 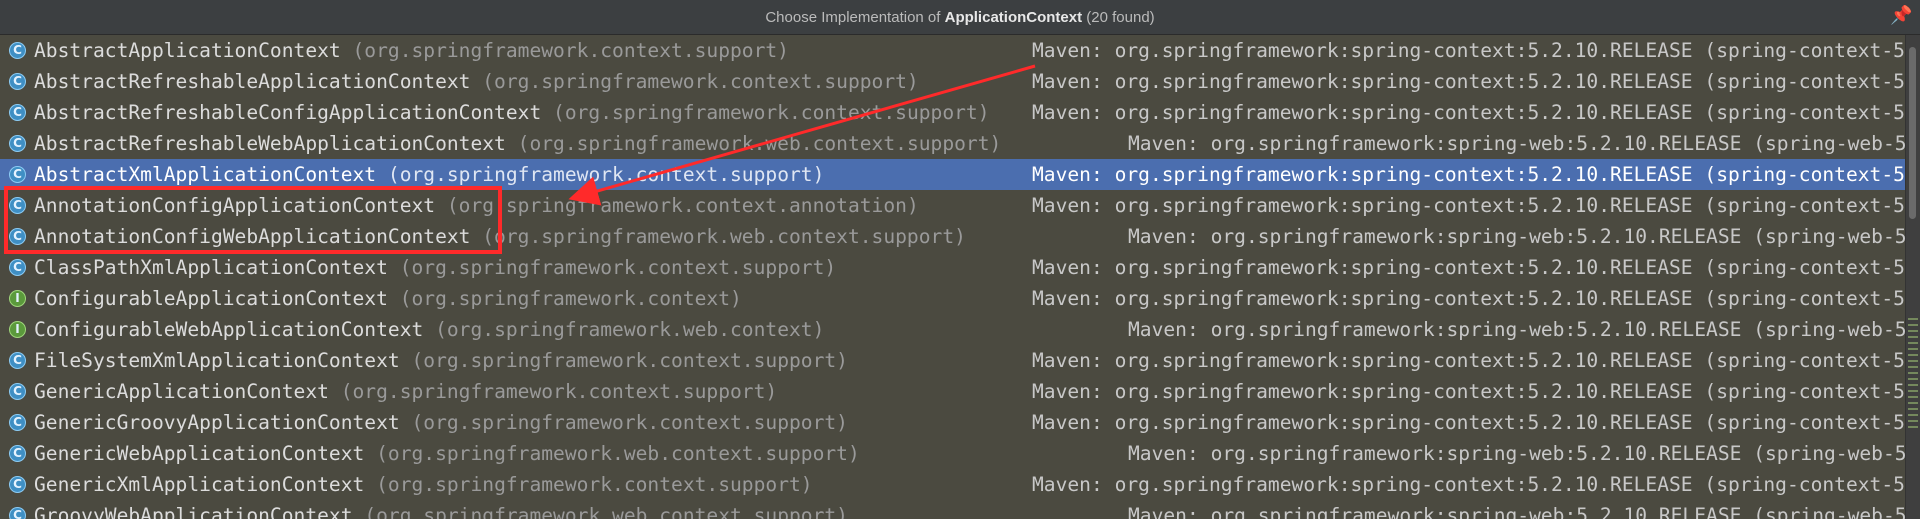 What do you see at coordinates (270, 143) in the screenshot?
I see `class-name: AbstractRefreshableWebApplicationContext` at bounding box center [270, 143].